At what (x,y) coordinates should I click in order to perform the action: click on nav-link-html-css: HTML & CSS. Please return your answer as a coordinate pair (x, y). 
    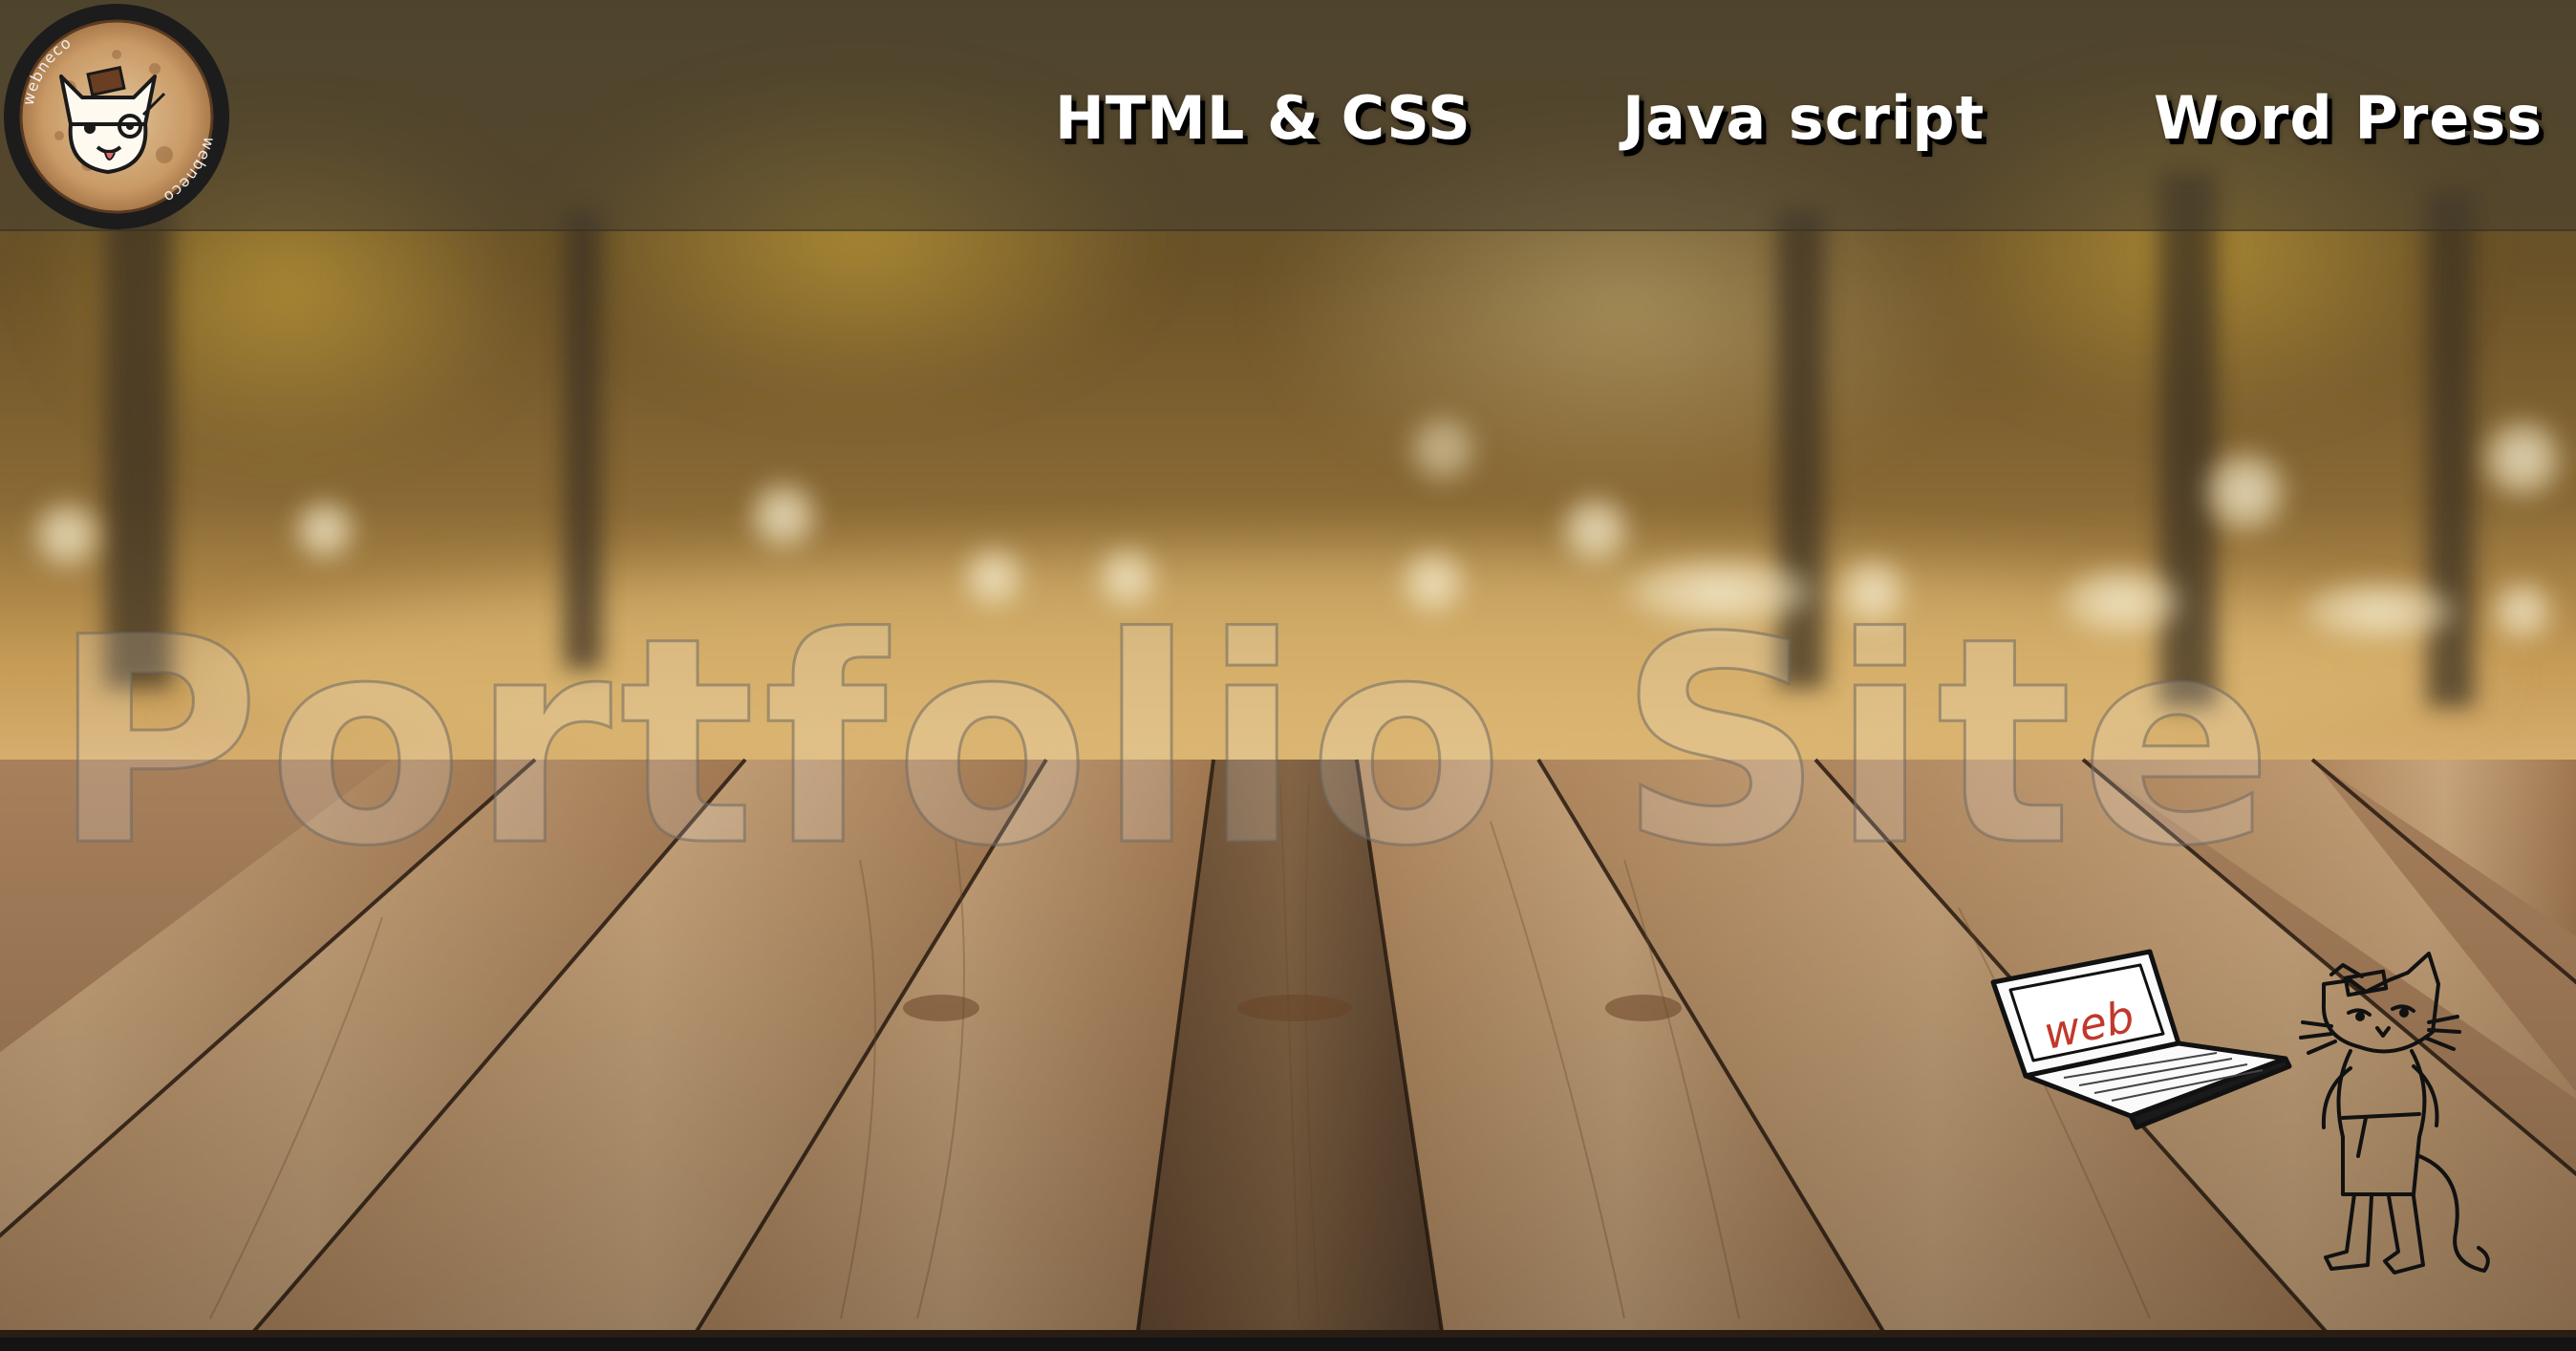
    Looking at the image, I should click on (1263, 118).